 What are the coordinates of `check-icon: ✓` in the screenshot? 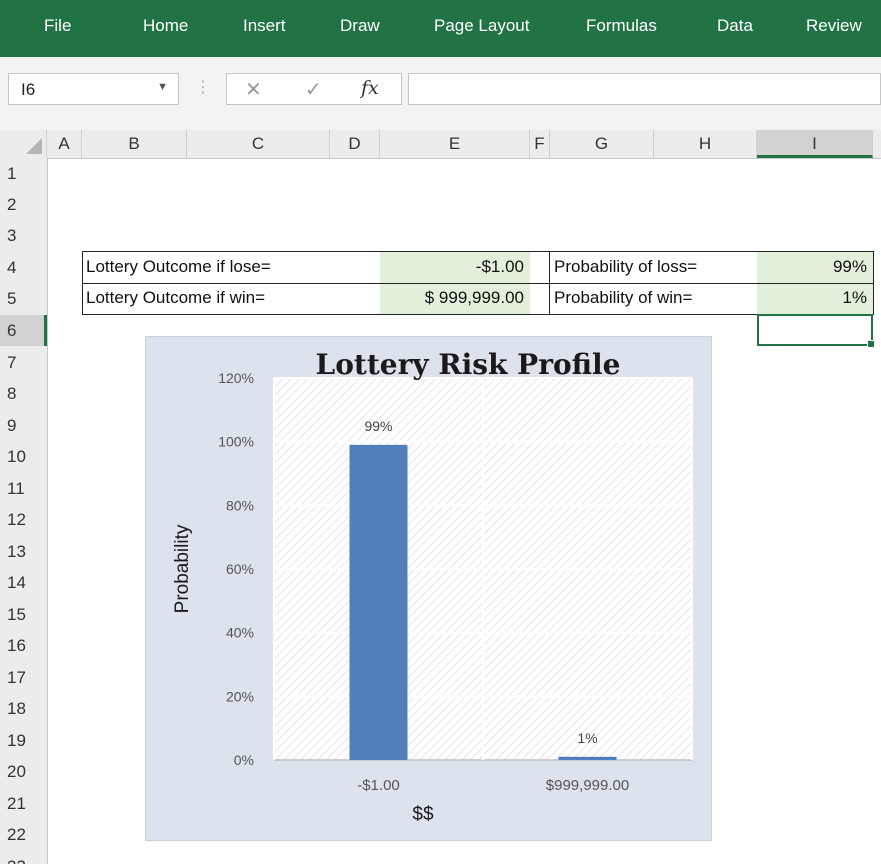 It's located at (313, 89).